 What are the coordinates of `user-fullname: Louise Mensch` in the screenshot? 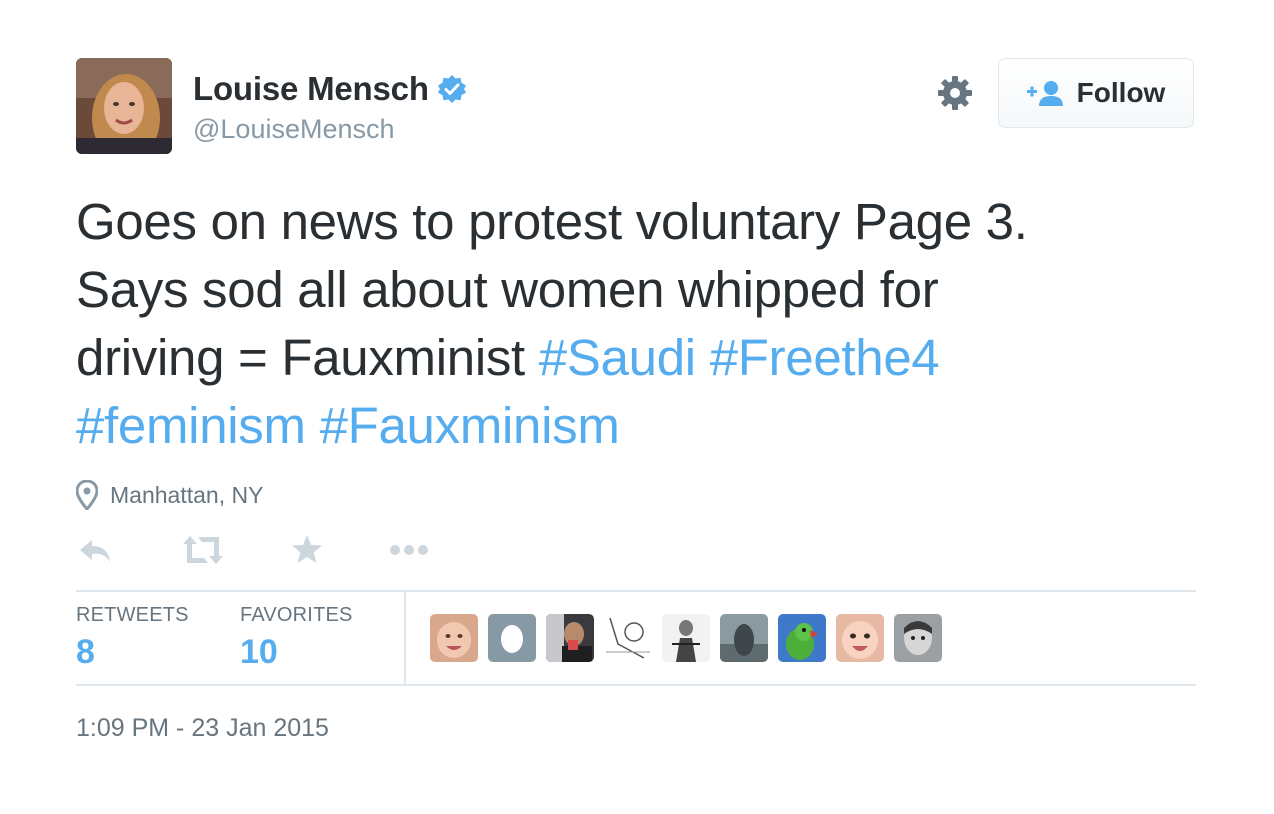 It's located at (311, 89).